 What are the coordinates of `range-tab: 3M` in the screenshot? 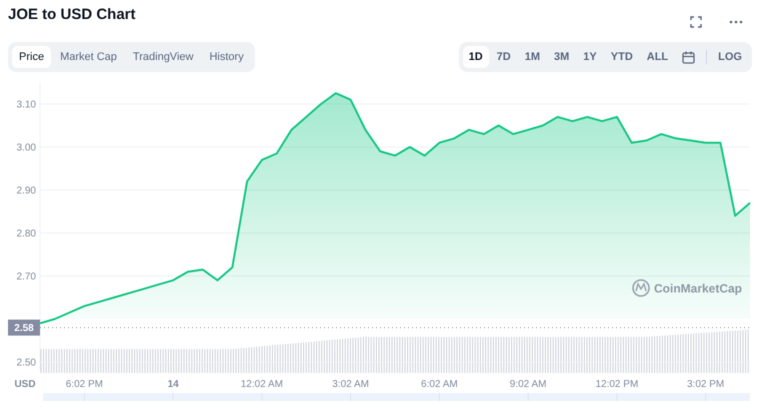 It's located at (562, 57).